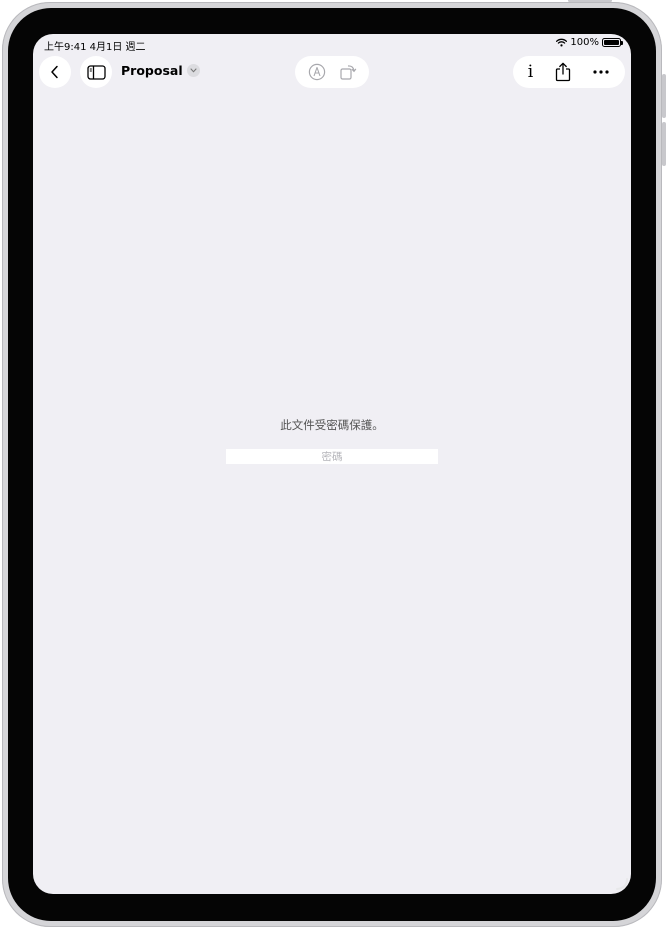 The height and width of the screenshot is (931, 670). Describe the element at coordinates (152, 70) in the screenshot. I see `document-title: Proposal` at that location.